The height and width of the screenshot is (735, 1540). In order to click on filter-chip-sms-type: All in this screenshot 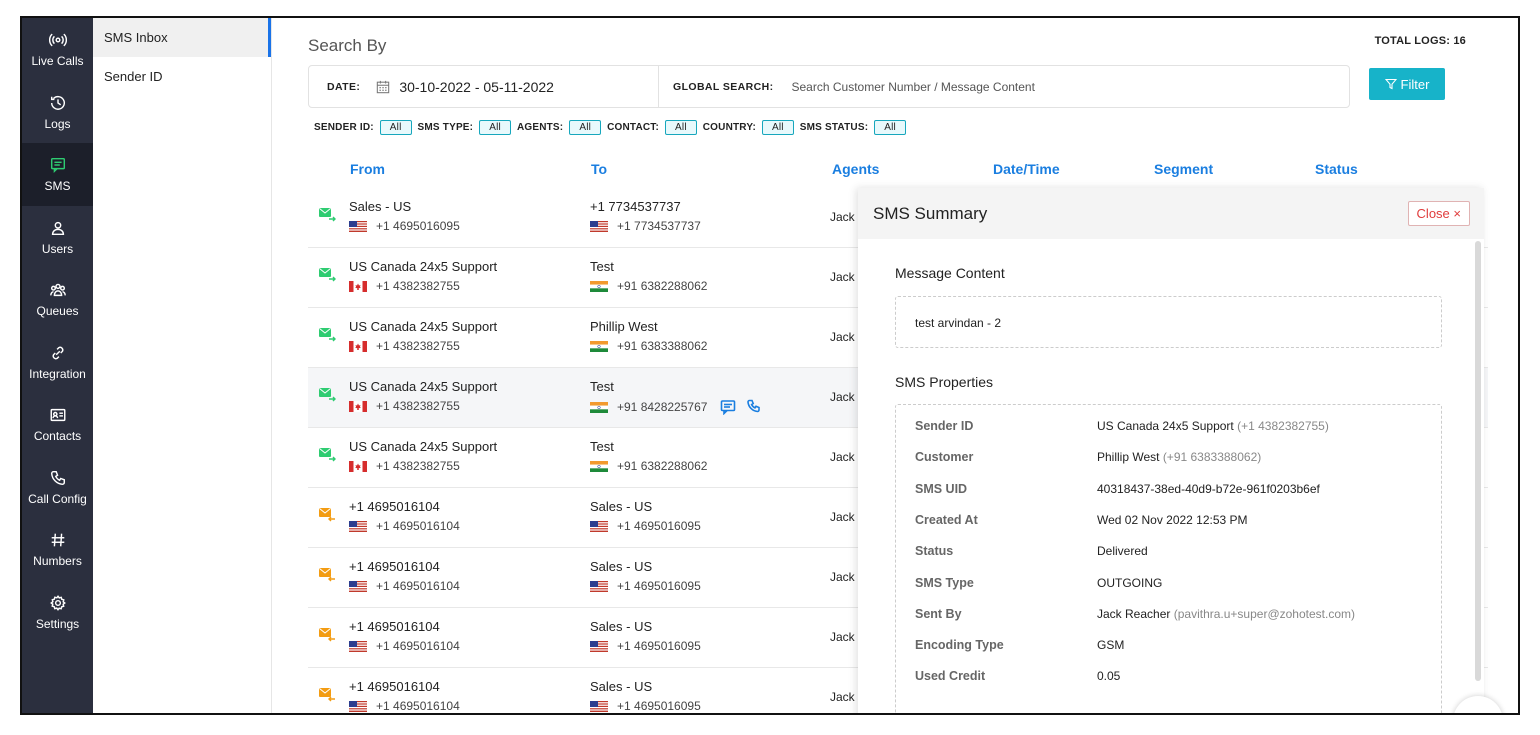, I will do `click(495, 127)`.